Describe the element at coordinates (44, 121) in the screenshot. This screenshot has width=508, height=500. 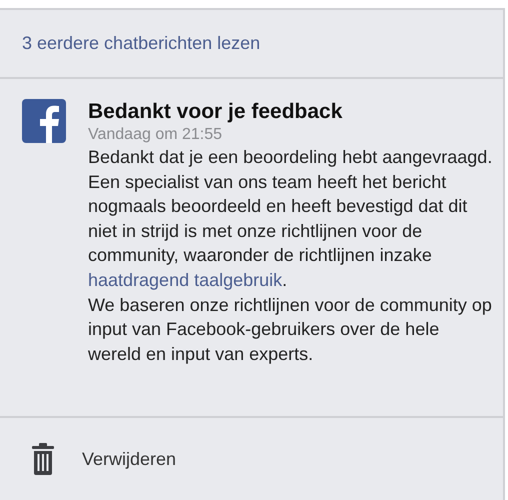
I see `facebook-logo-icon` at that location.